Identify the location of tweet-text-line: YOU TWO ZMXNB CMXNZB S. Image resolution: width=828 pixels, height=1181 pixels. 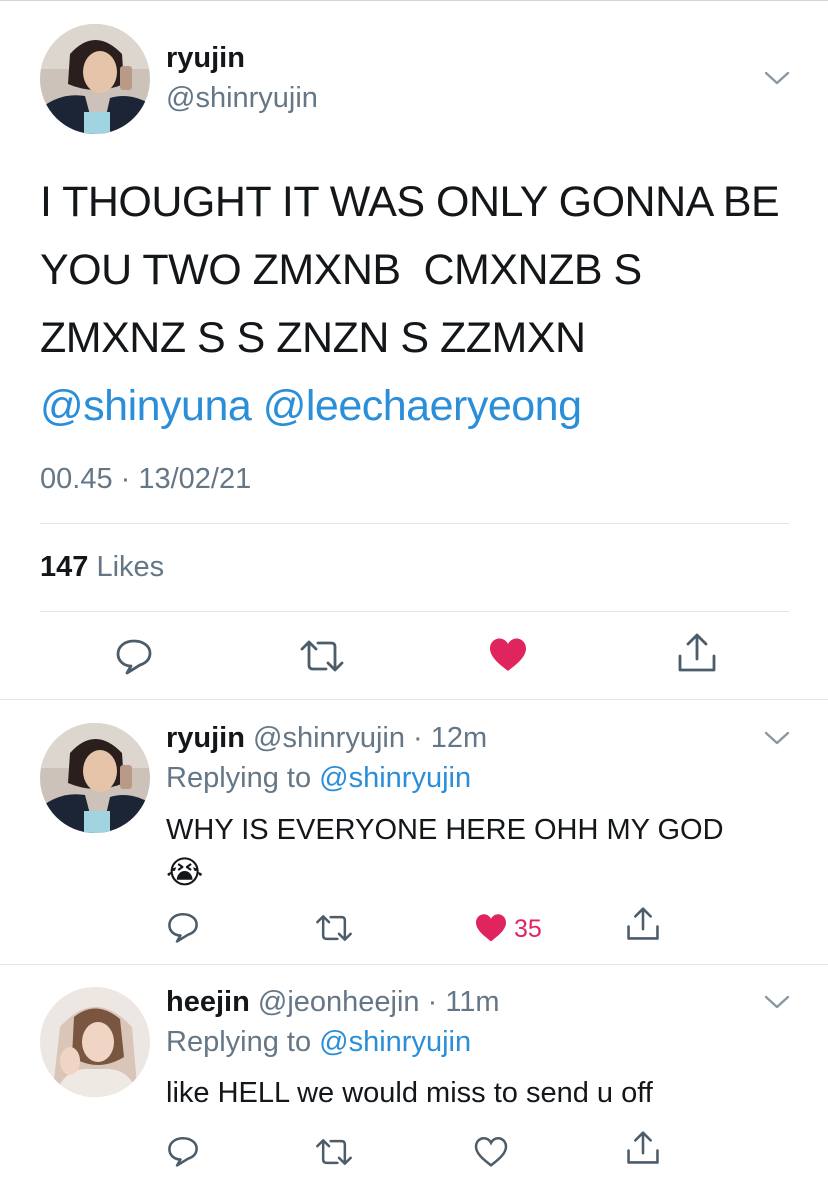
(341, 270).